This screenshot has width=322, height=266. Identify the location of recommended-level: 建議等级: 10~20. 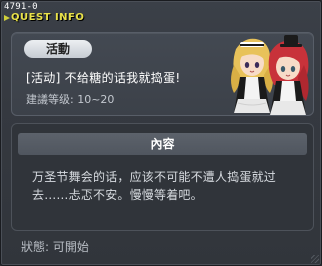
(70, 99).